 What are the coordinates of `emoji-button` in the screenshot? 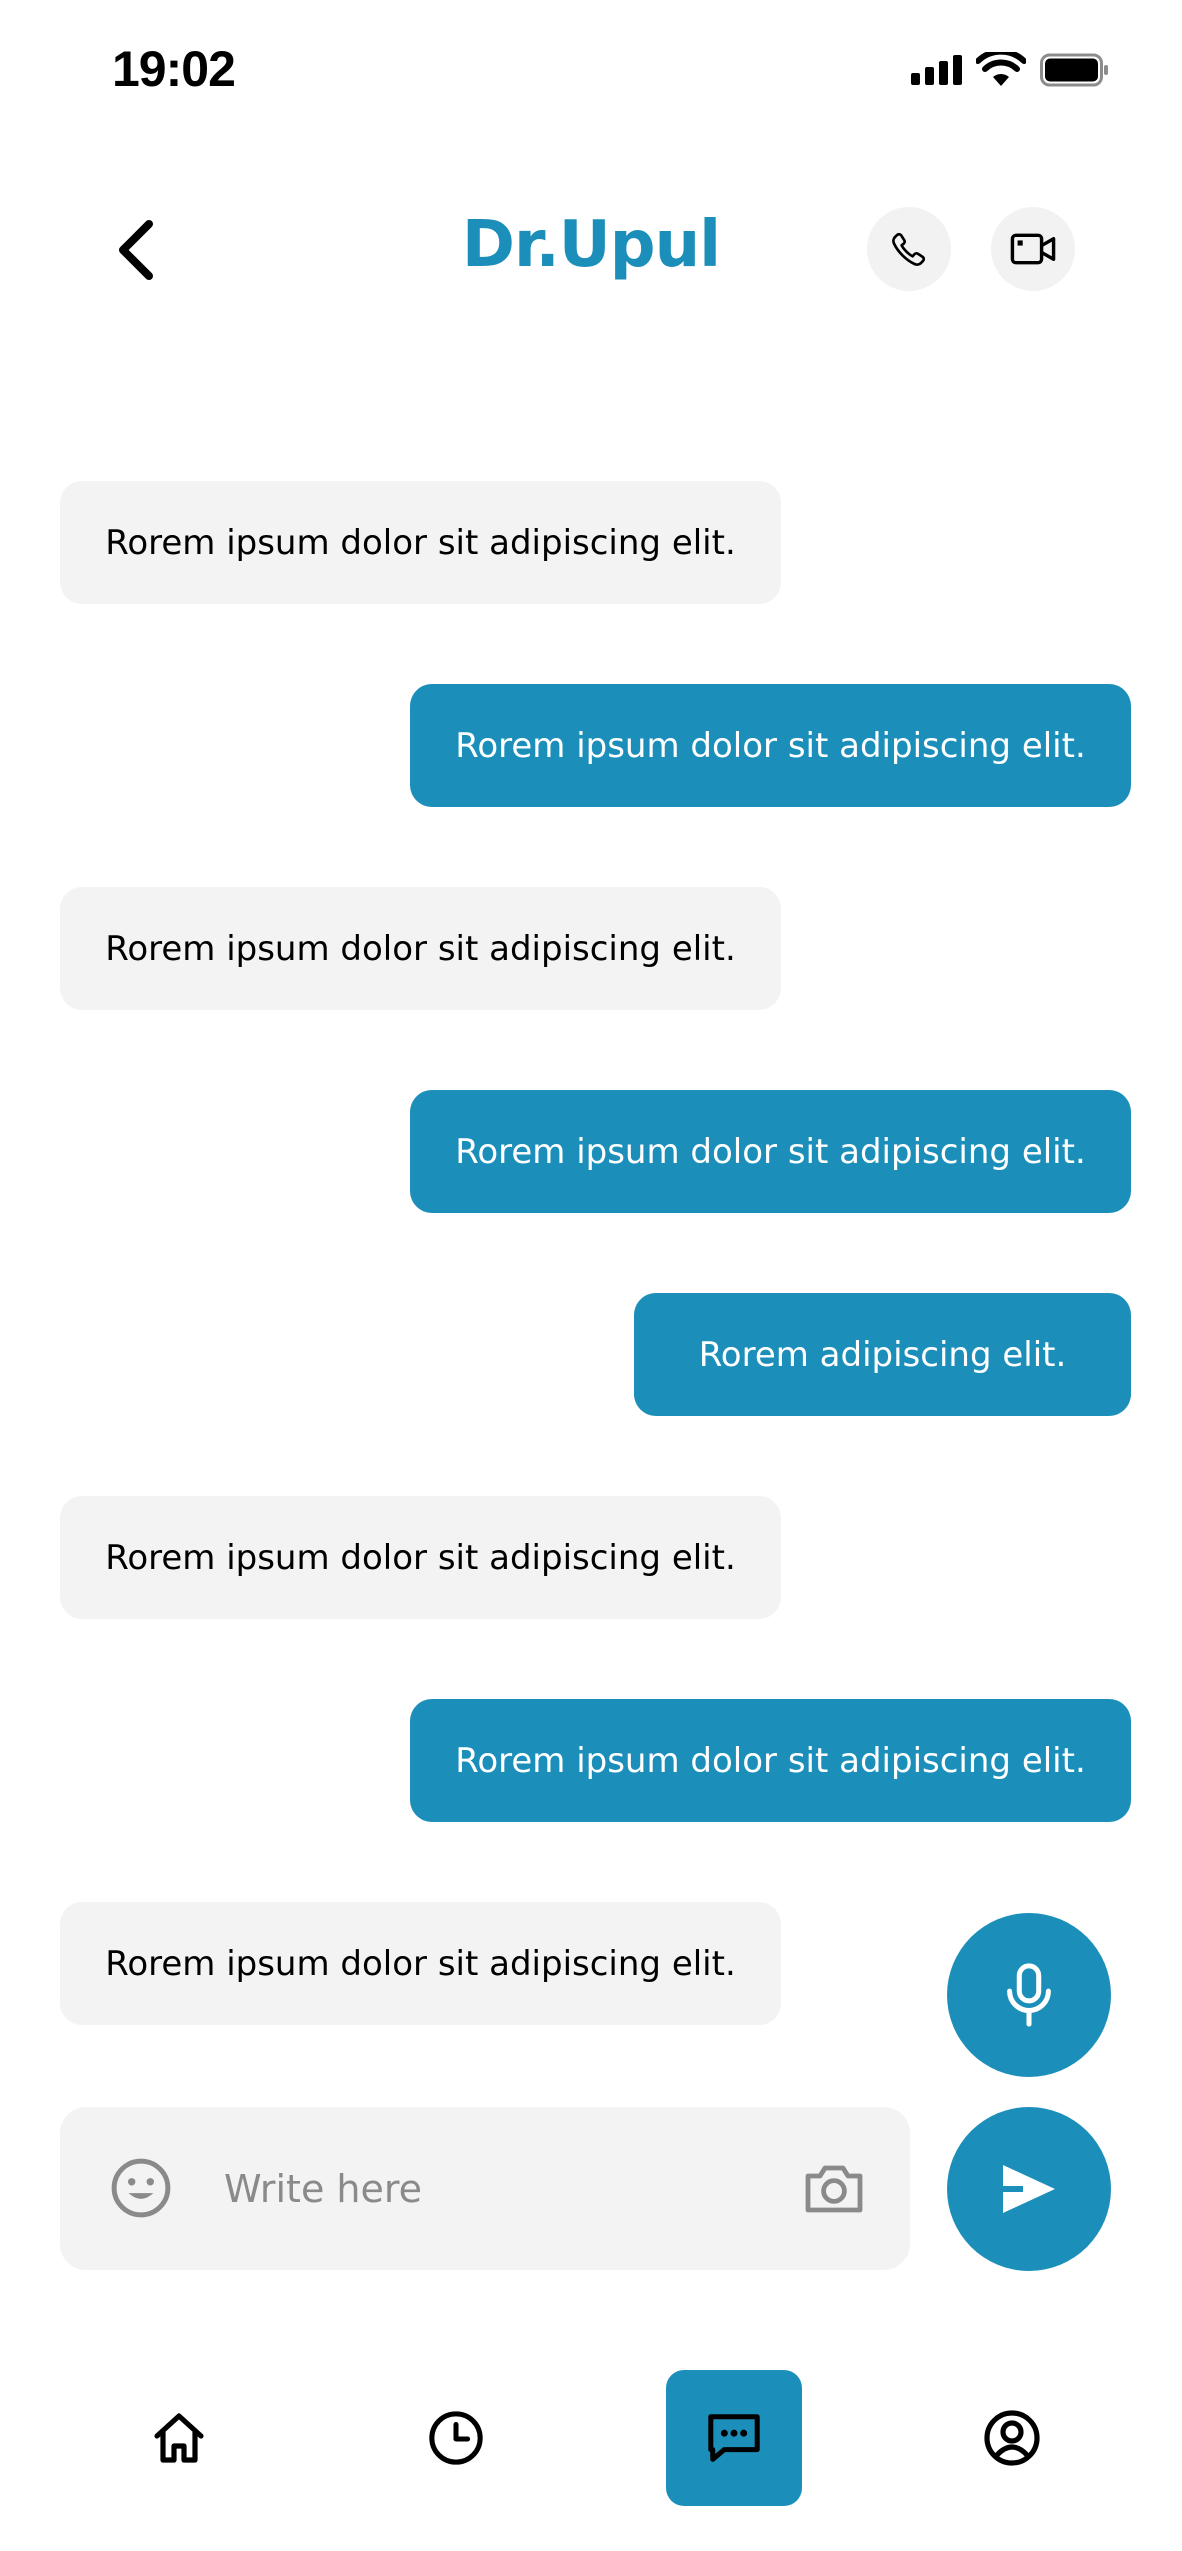 It's located at (141, 2188).